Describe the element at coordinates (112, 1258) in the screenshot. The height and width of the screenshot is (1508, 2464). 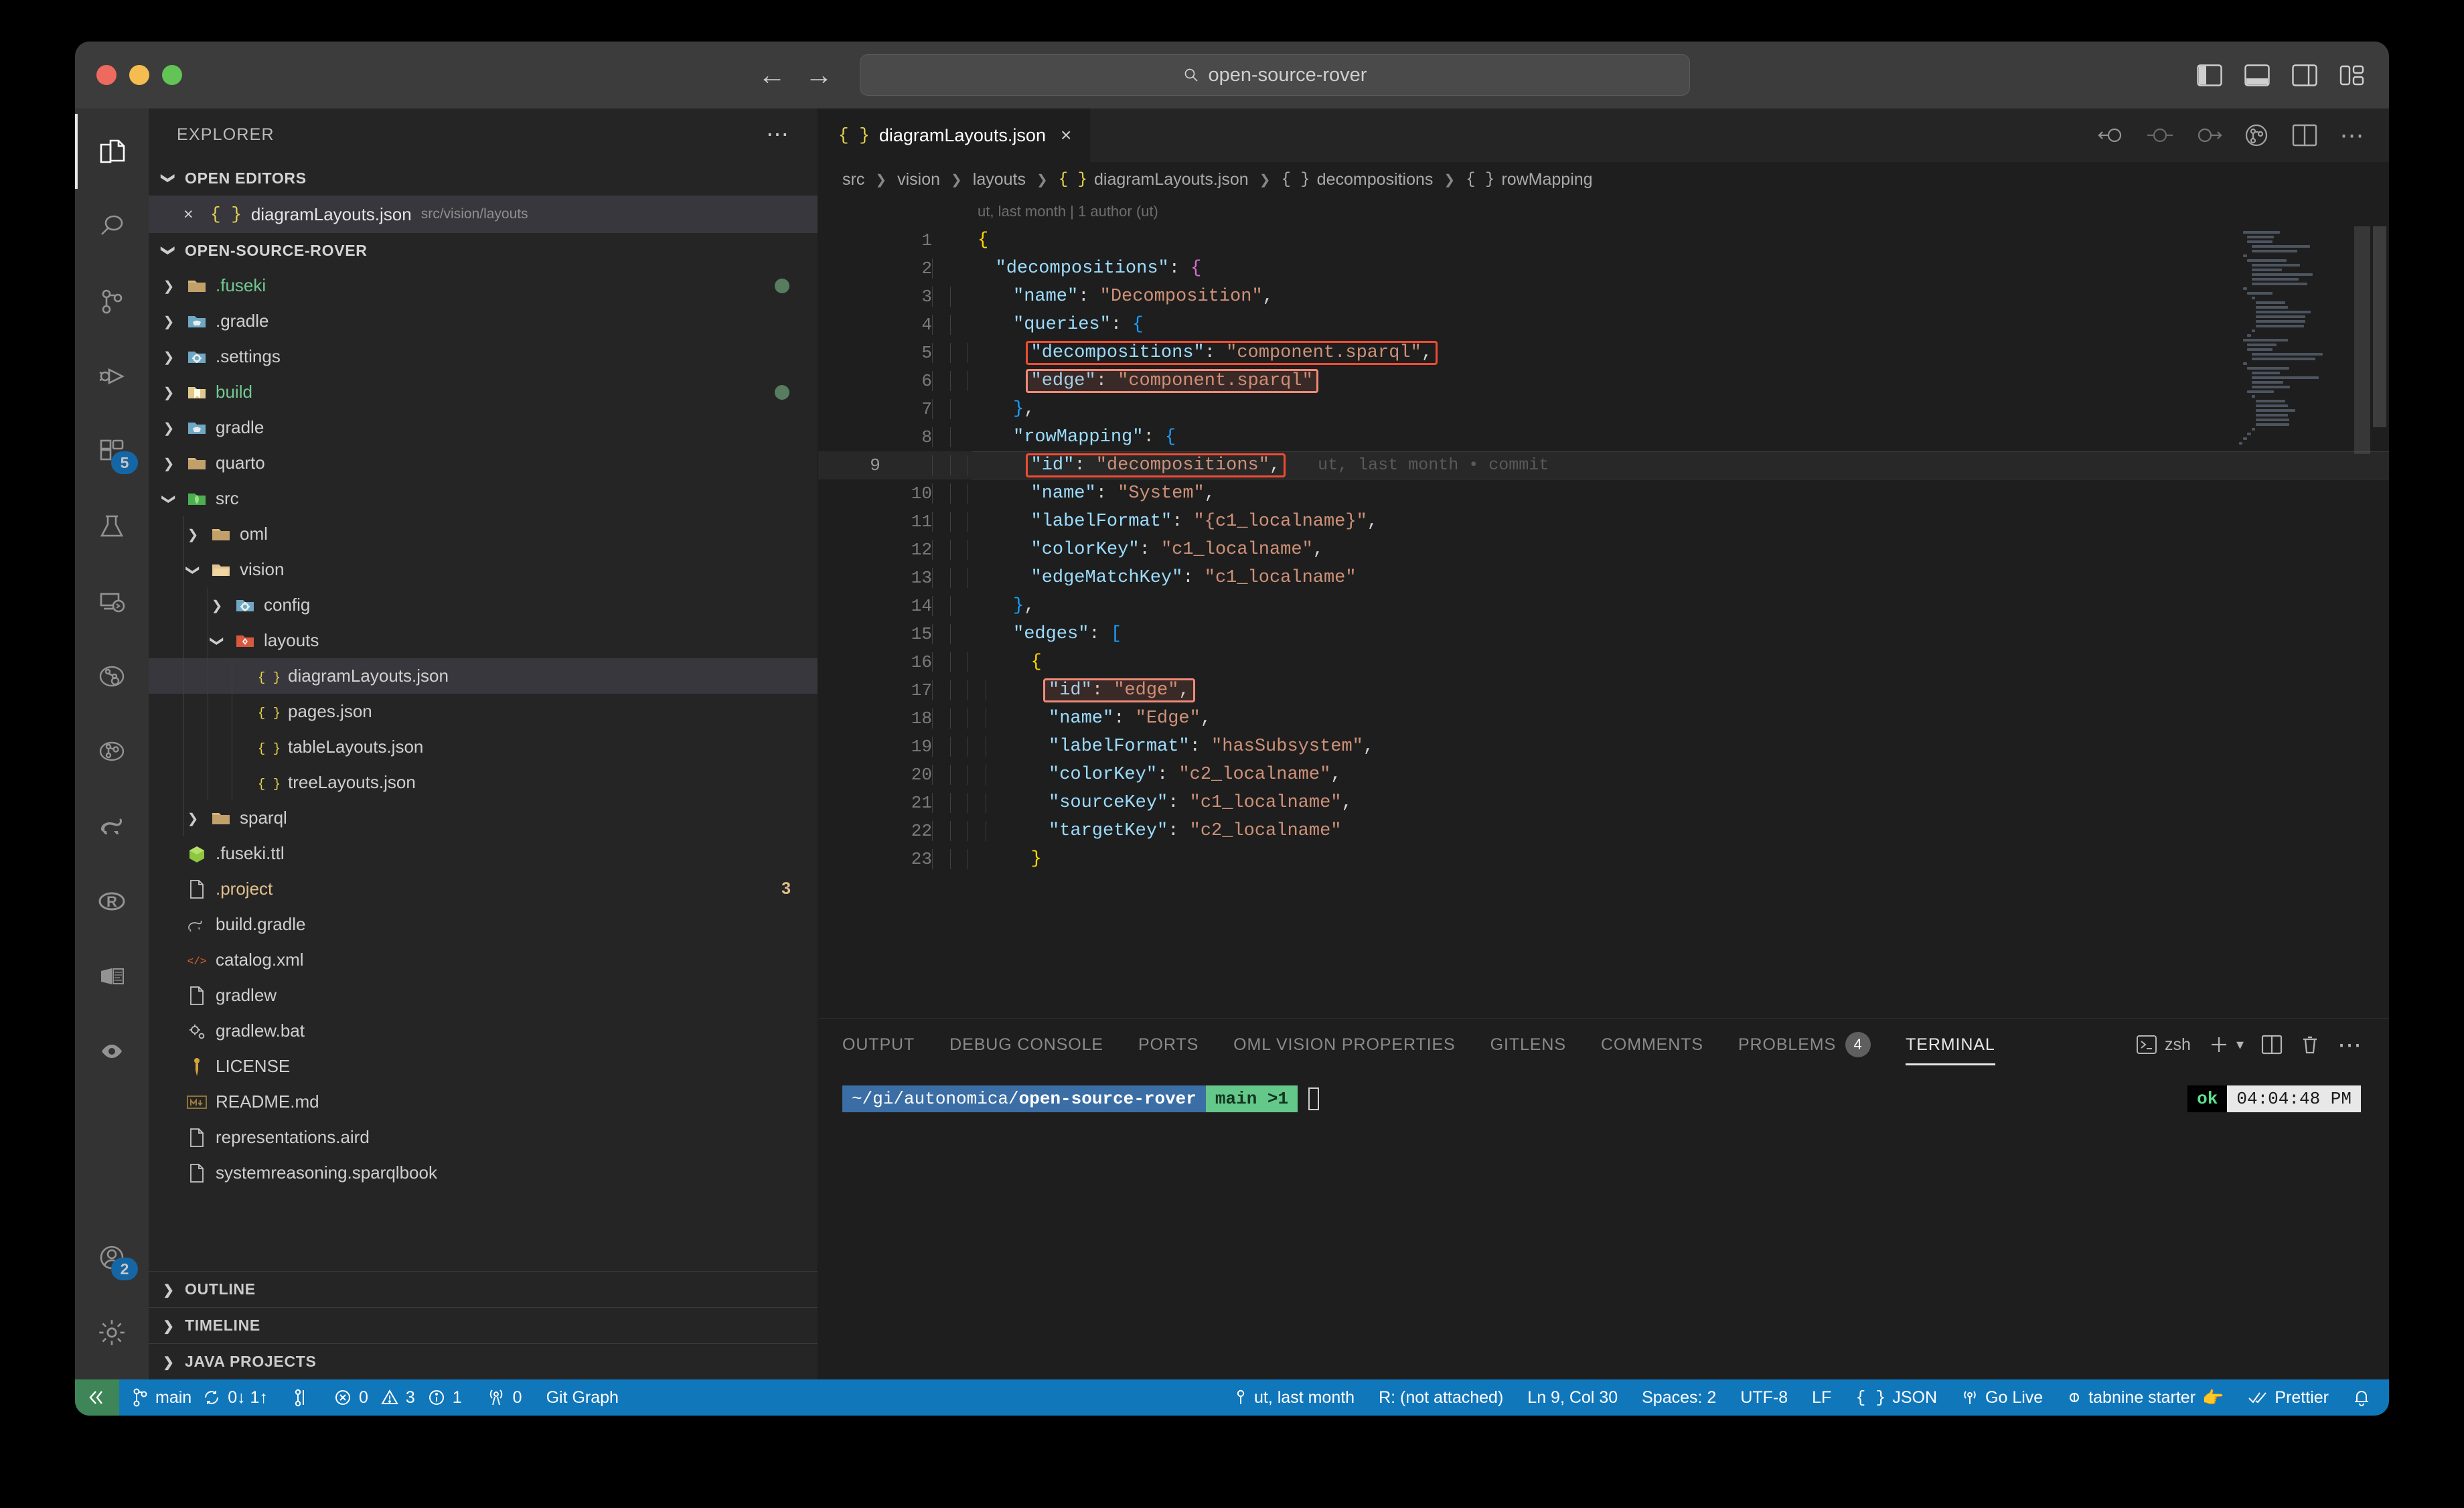
I see `sidebar-item-accounts: 2` at that location.